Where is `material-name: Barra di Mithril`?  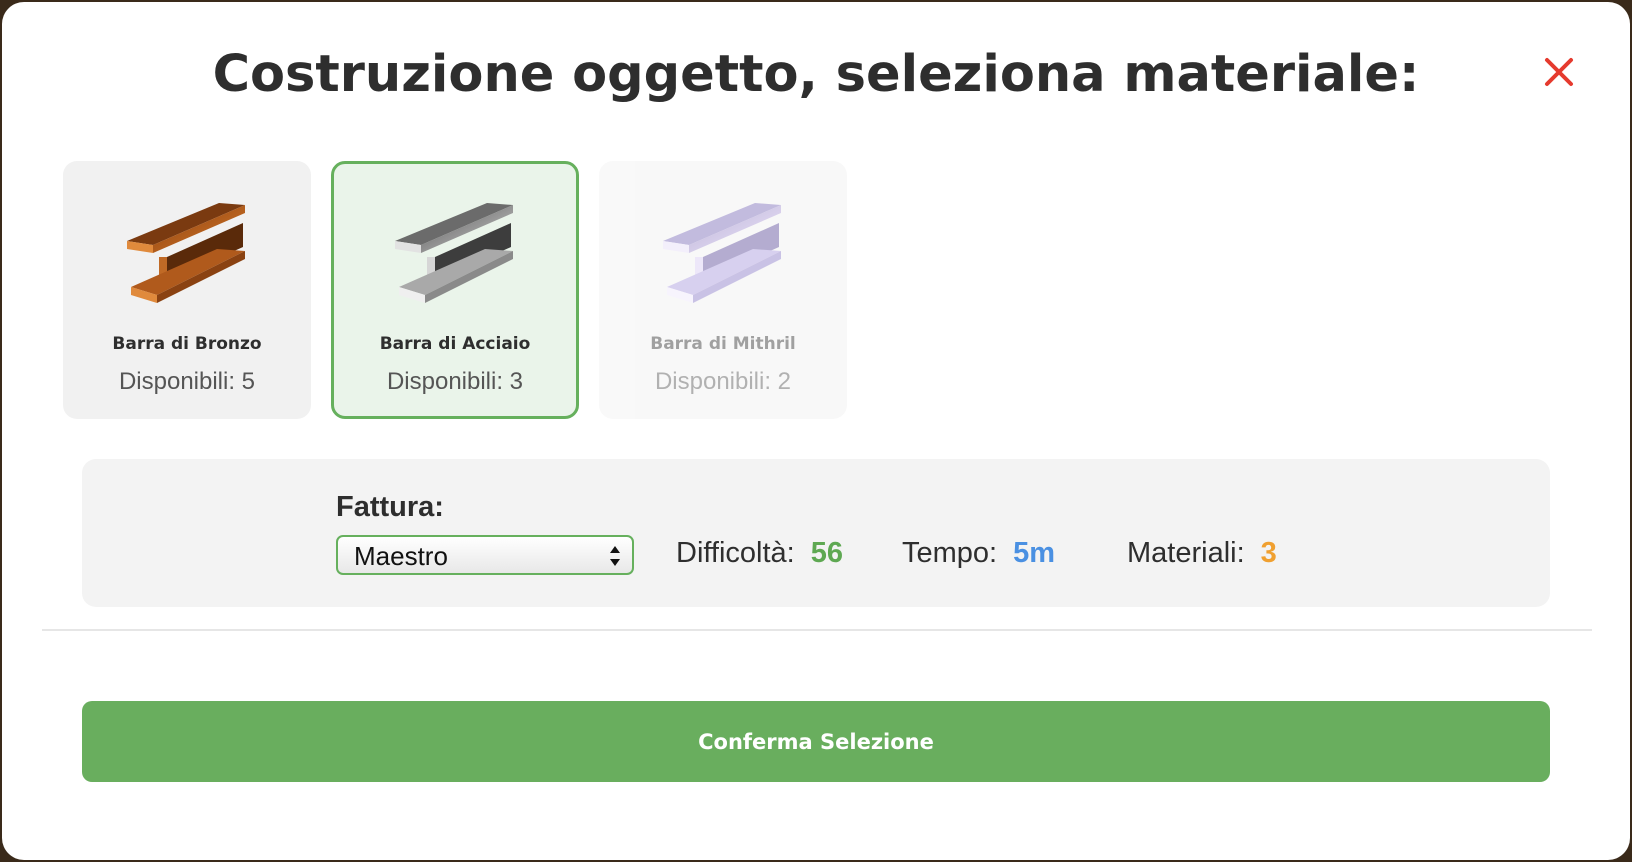 material-name: Barra di Mithril is located at coordinates (723, 344).